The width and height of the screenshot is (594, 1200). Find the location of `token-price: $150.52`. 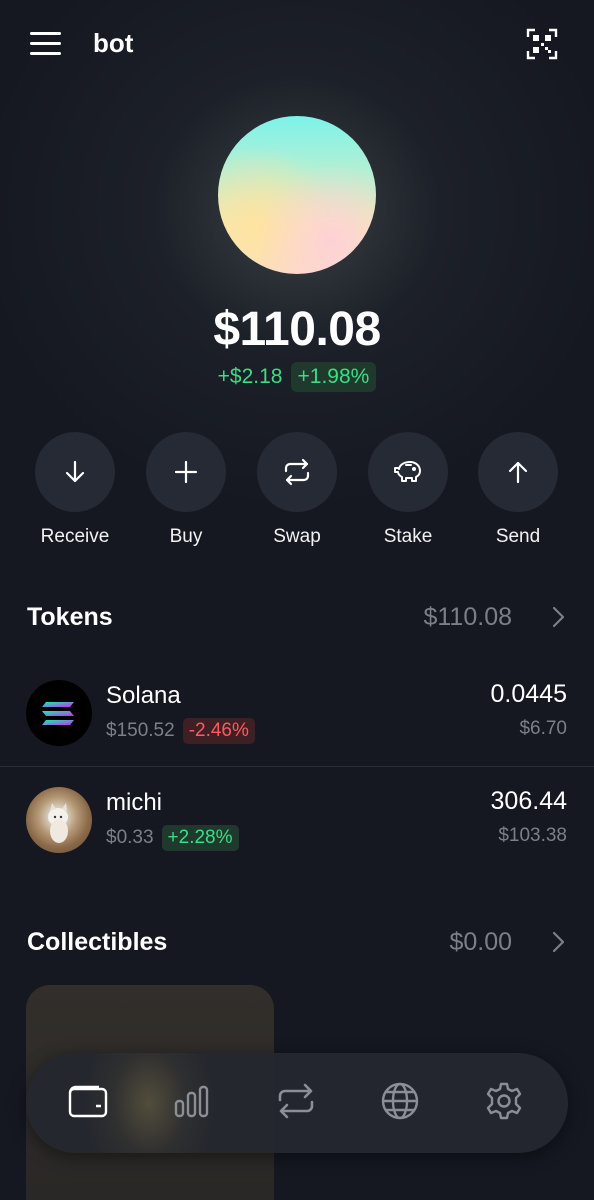

token-price: $150.52 is located at coordinates (140, 730).